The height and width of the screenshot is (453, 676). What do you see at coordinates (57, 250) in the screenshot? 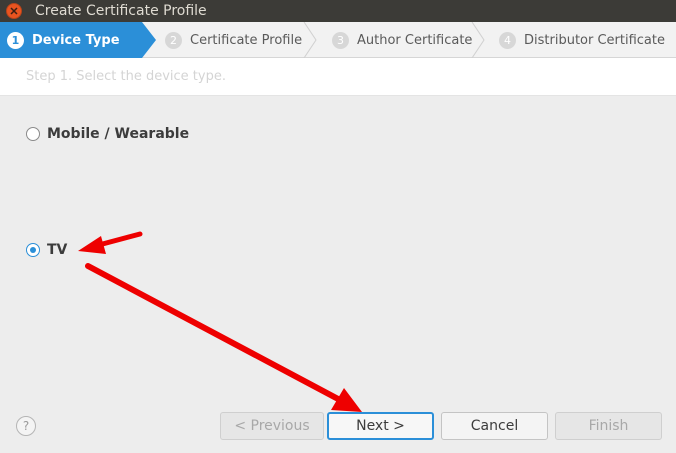
I see `option-label: TV` at bounding box center [57, 250].